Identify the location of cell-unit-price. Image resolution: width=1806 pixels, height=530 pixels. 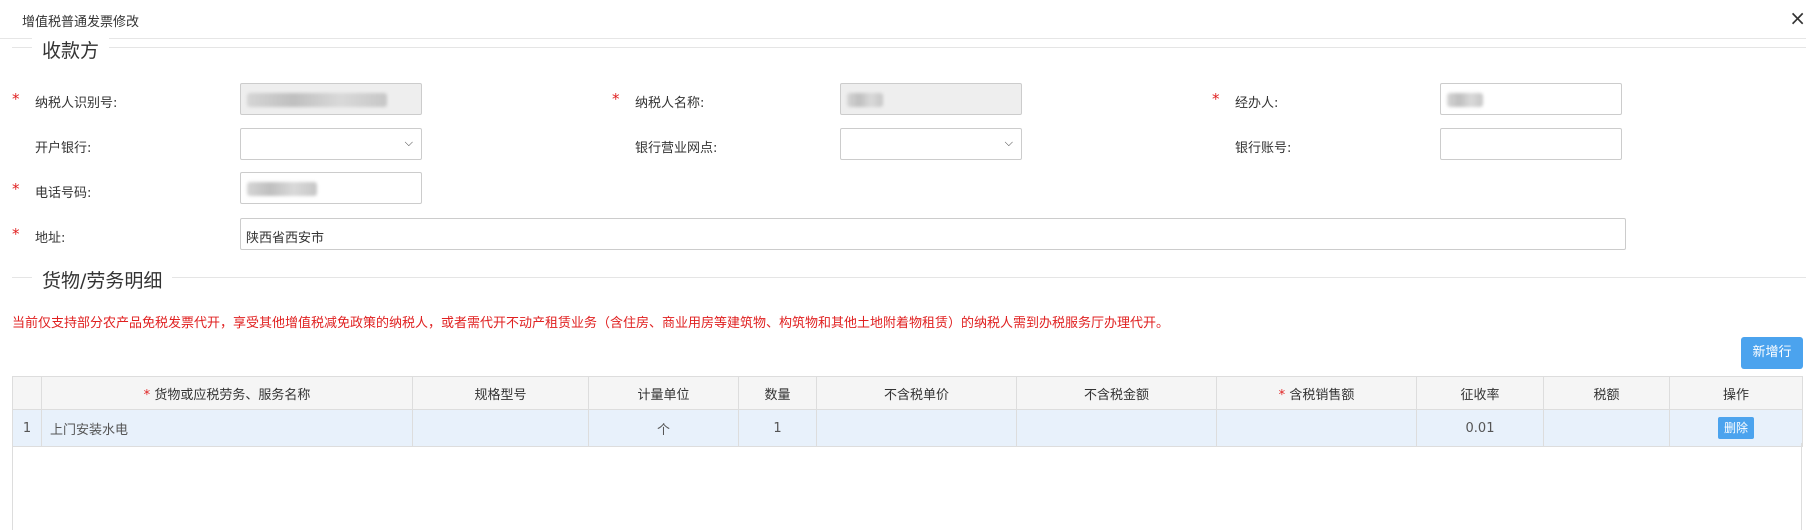
(916, 428).